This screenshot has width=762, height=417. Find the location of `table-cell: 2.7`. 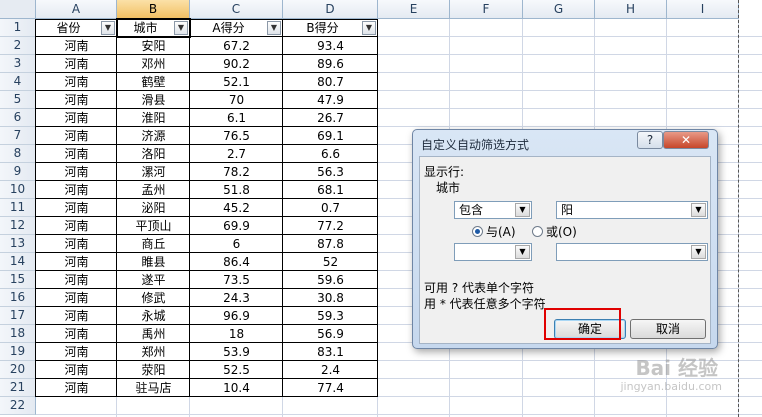

table-cell: 2.7 is located at coordinates (236, 154).